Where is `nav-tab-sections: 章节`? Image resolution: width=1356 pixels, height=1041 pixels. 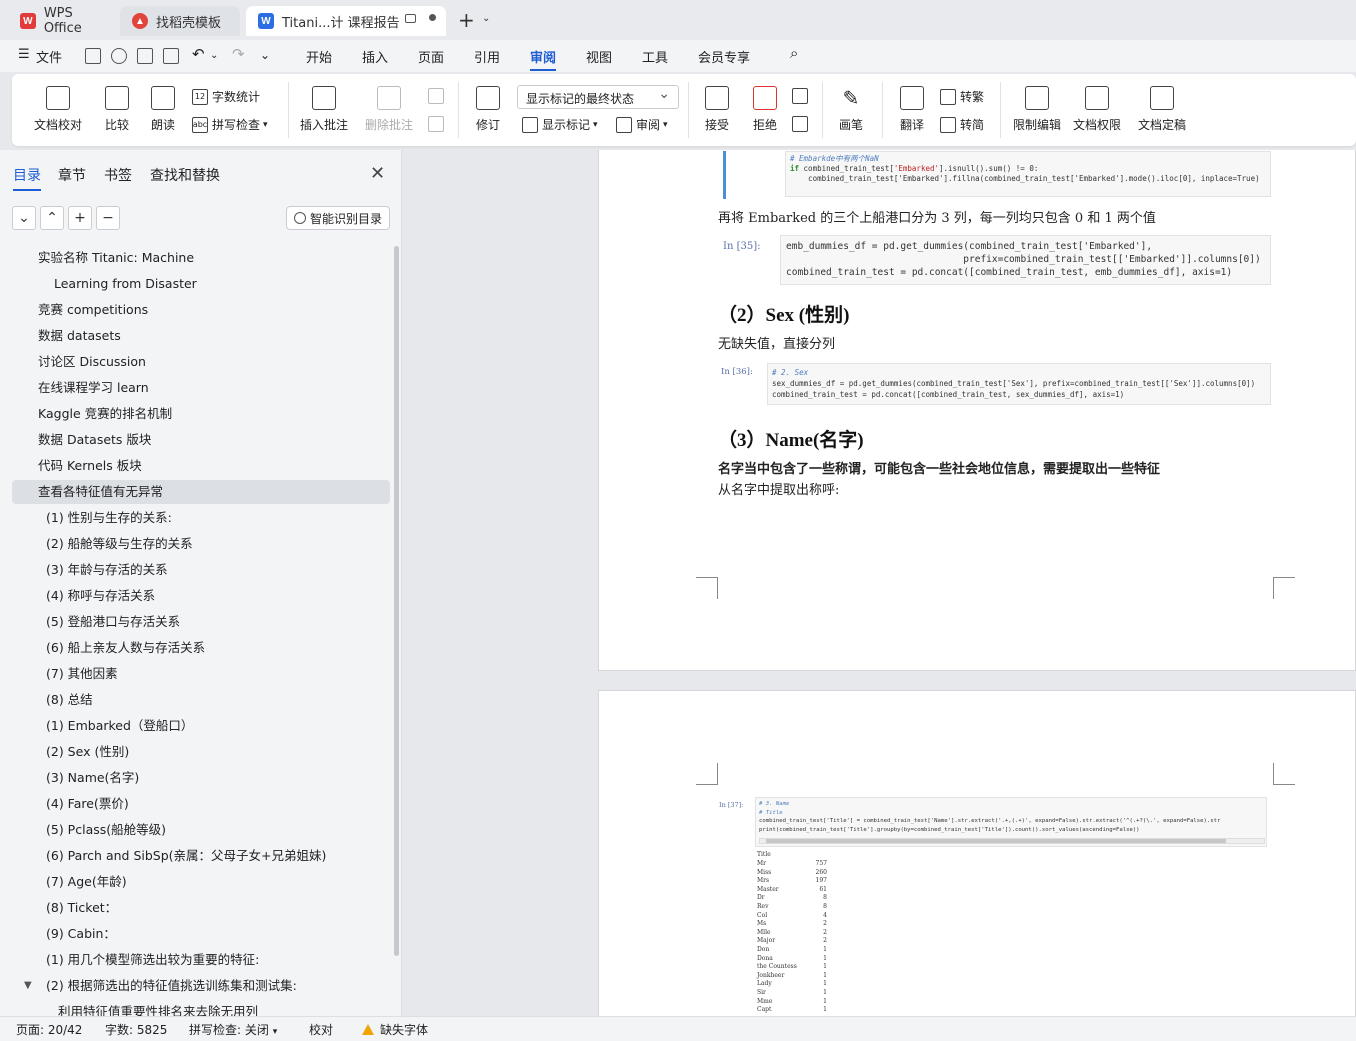 nav-tab-sections: 章节 is located at coordinates (72, 175).